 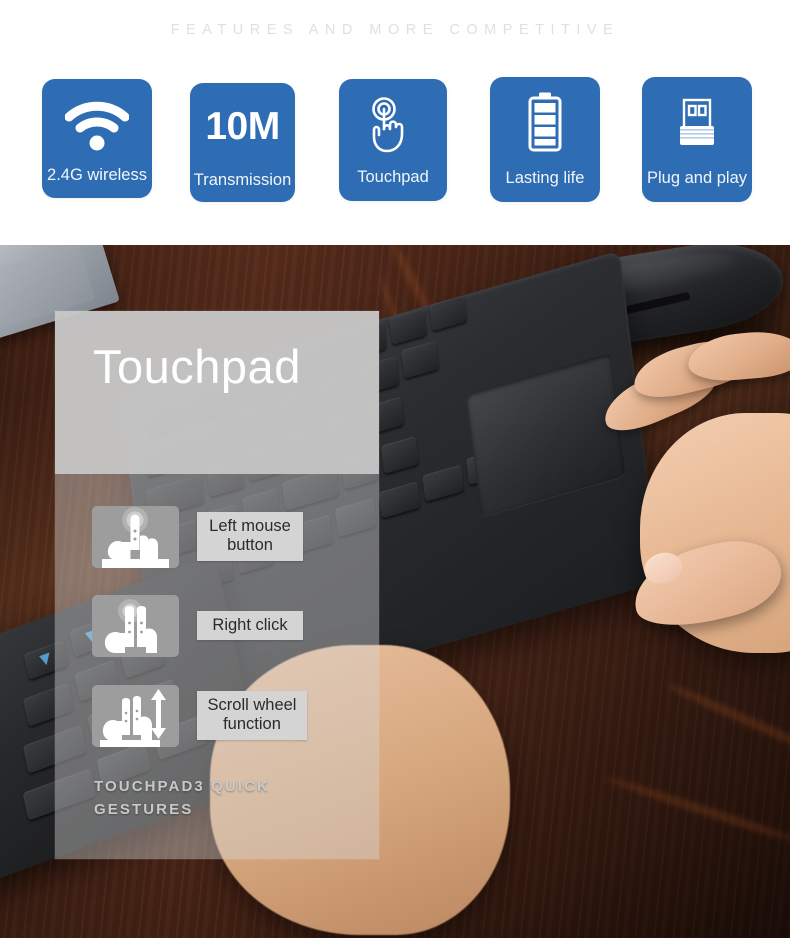 What do you see at coordinates (135, 537) in the screenshot?
I see `one-finger-tap-icon` at bounding box center [135, 537].